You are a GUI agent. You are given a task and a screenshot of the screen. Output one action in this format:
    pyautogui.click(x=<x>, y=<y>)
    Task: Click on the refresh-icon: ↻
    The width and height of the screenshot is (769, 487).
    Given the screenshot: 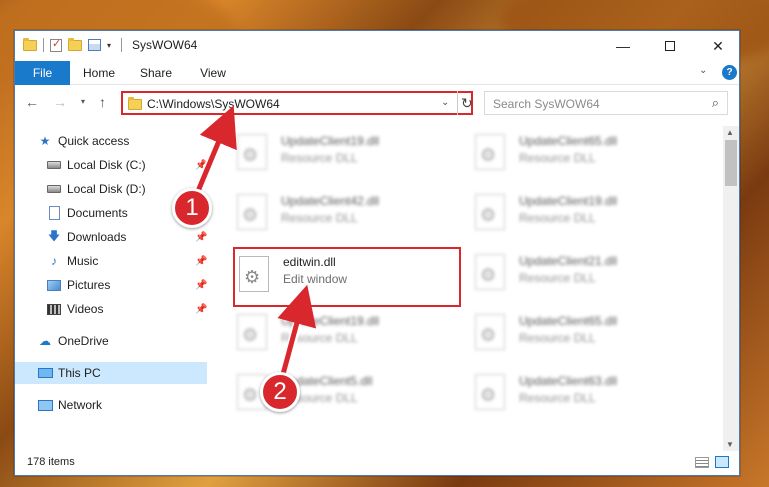 What is the action you would take?
    pyautogui.click(x=467, y=103)
    